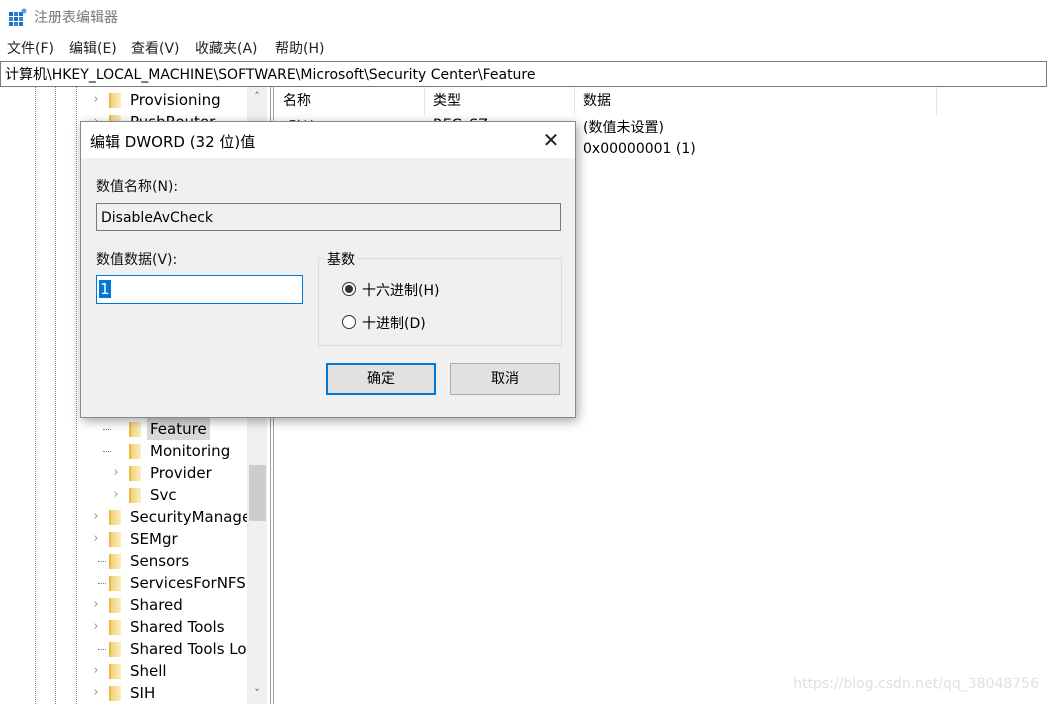 Image resolution: width=1047 pixels, height=704 pixels. I want to click on dialog-title: 编辑 DWORD (32 位)值, so click(173, 142).